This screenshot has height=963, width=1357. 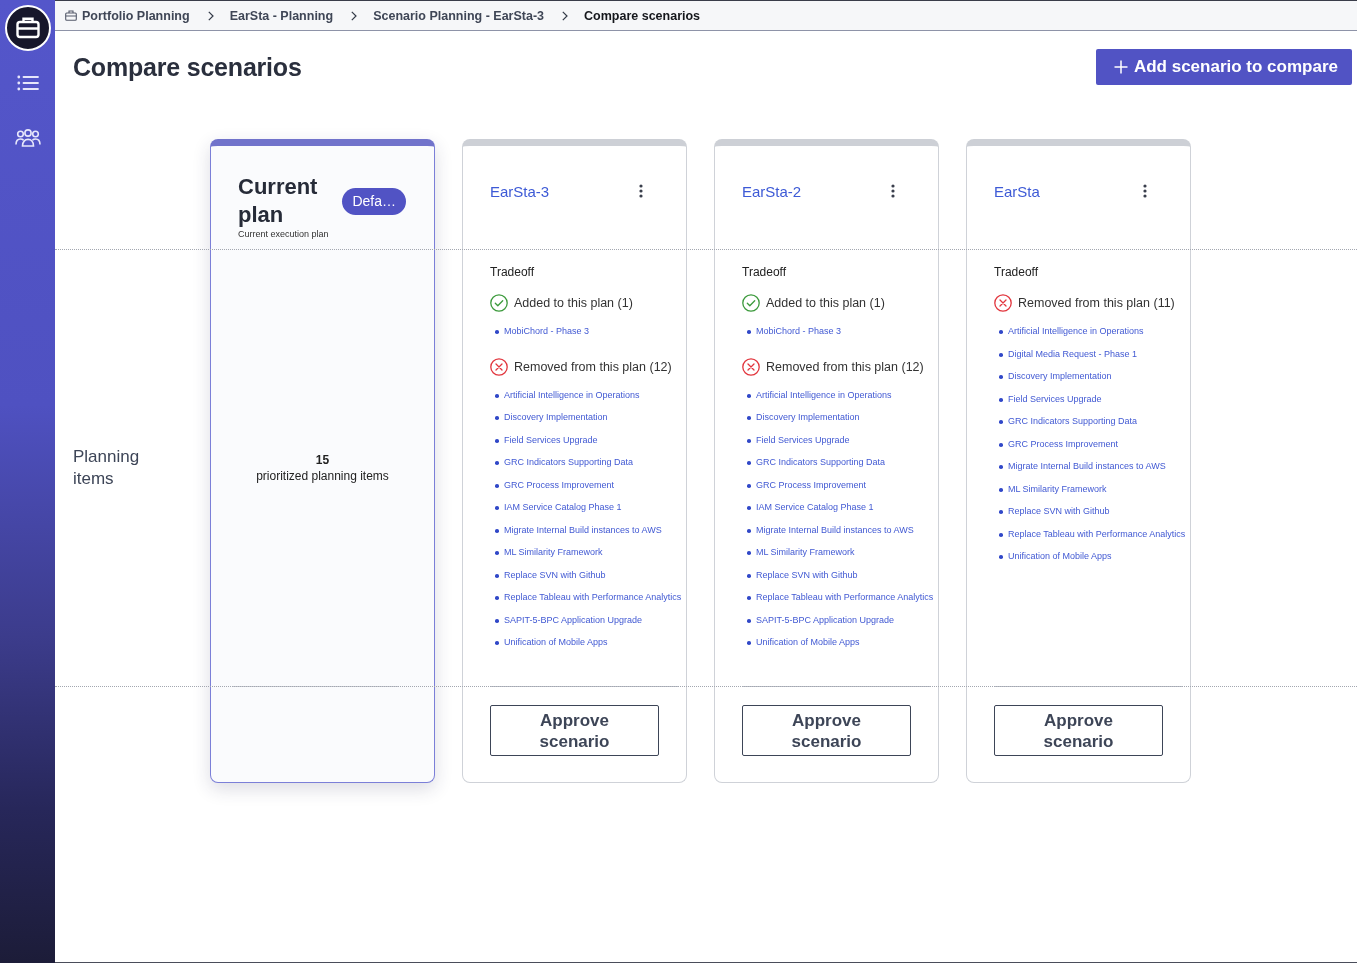 What do you see at coordinates (1120, 67) in the screenshot?
I see `plus-icon` at bounding box center [1120, 67].